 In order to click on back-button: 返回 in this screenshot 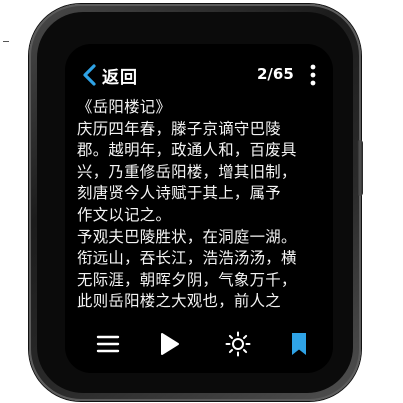, I will do `click(109, 75)`.